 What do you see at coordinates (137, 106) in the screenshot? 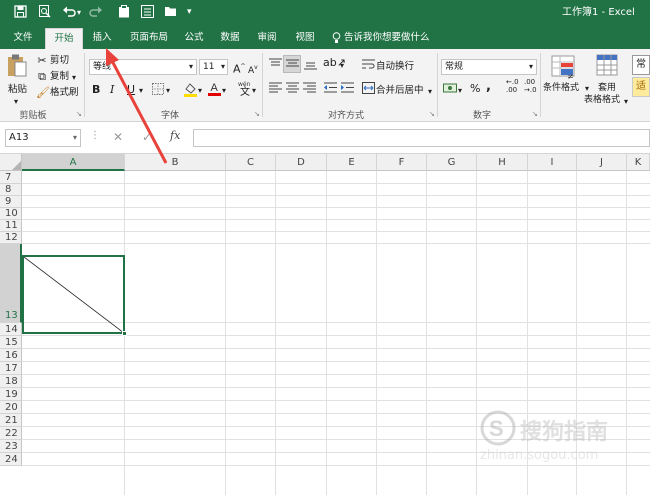
I see `annotation-arrow` at bounding box center [137, 106].